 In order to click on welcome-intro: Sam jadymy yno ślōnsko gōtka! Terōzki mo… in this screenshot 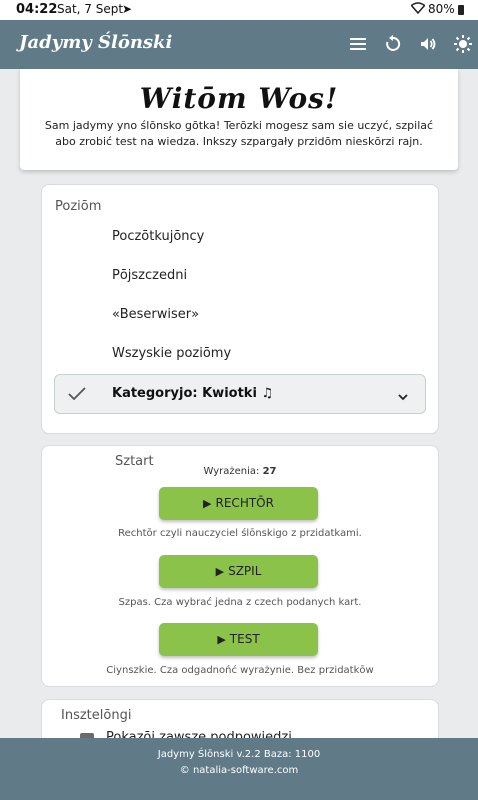, I will do `click(239, 133)`.